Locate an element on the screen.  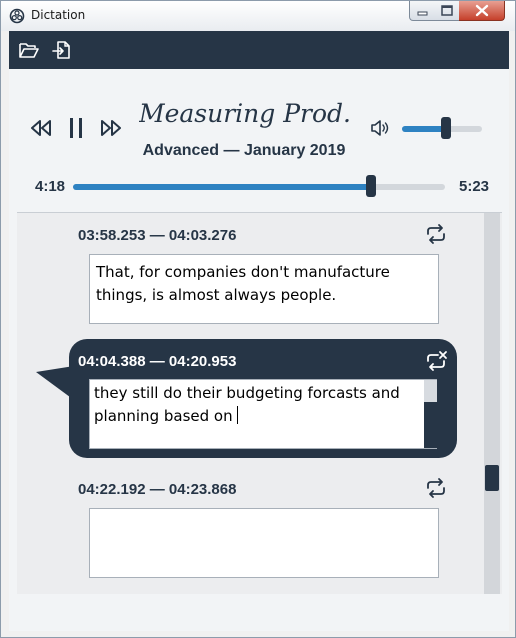
text-field-scrollbar is located at coordinates (430, 414).